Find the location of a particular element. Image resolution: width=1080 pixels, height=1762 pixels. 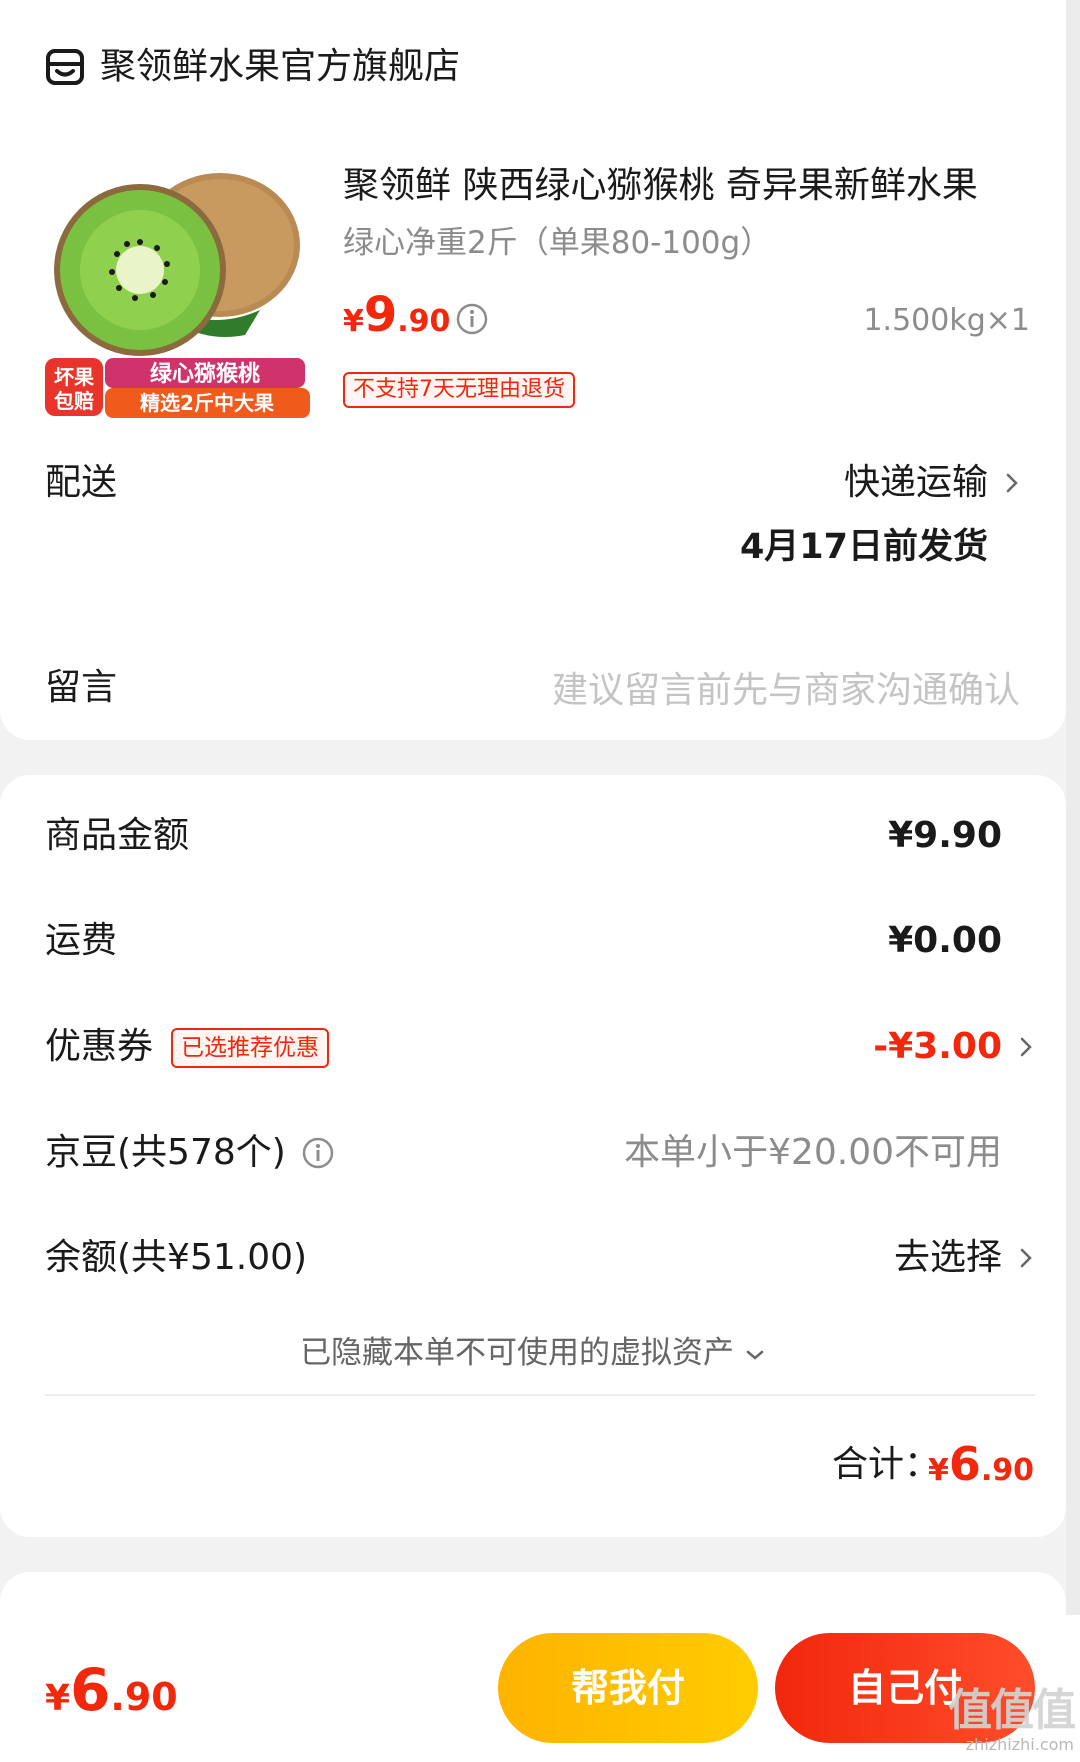

checkout-decimal: .90 is located at coordinates (144, 1697).